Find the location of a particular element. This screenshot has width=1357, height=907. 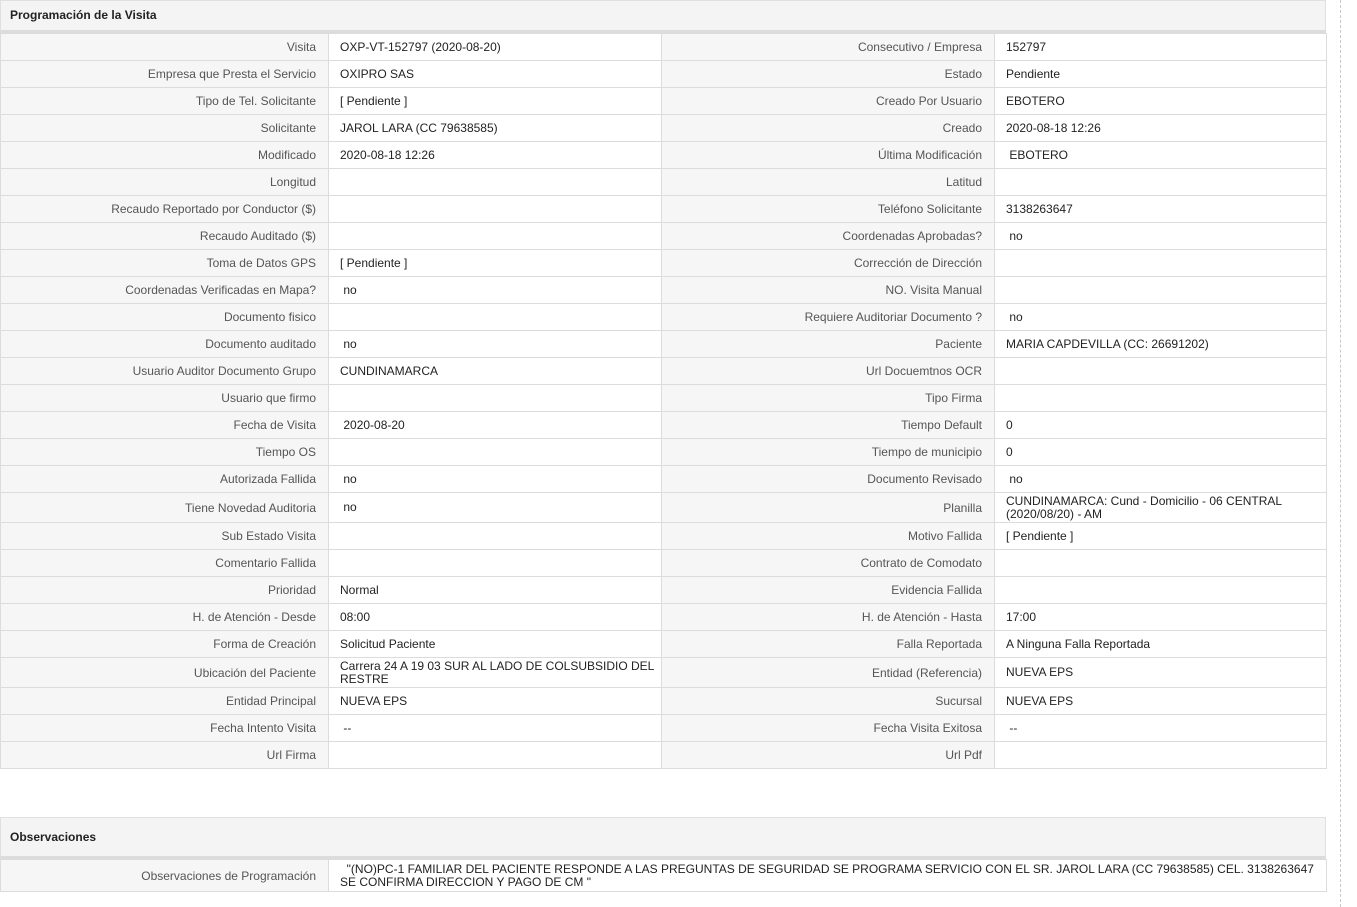

label-text: Fecha Visita Exitosa is located at coordinates (928, 728).